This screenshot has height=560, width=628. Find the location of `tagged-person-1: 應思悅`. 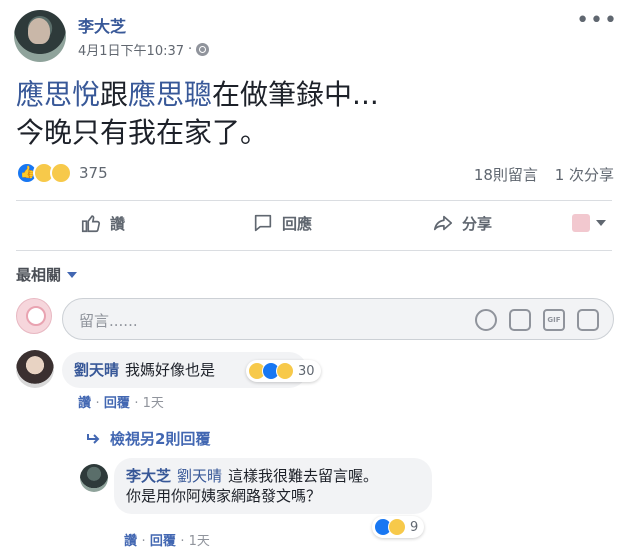

tagged-person-1: 應思悅 is located at coordinates (58, 94).